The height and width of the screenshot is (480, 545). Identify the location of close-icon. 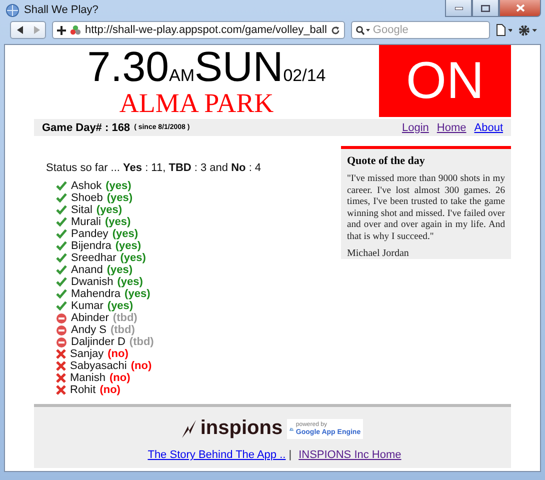
(520, 8).